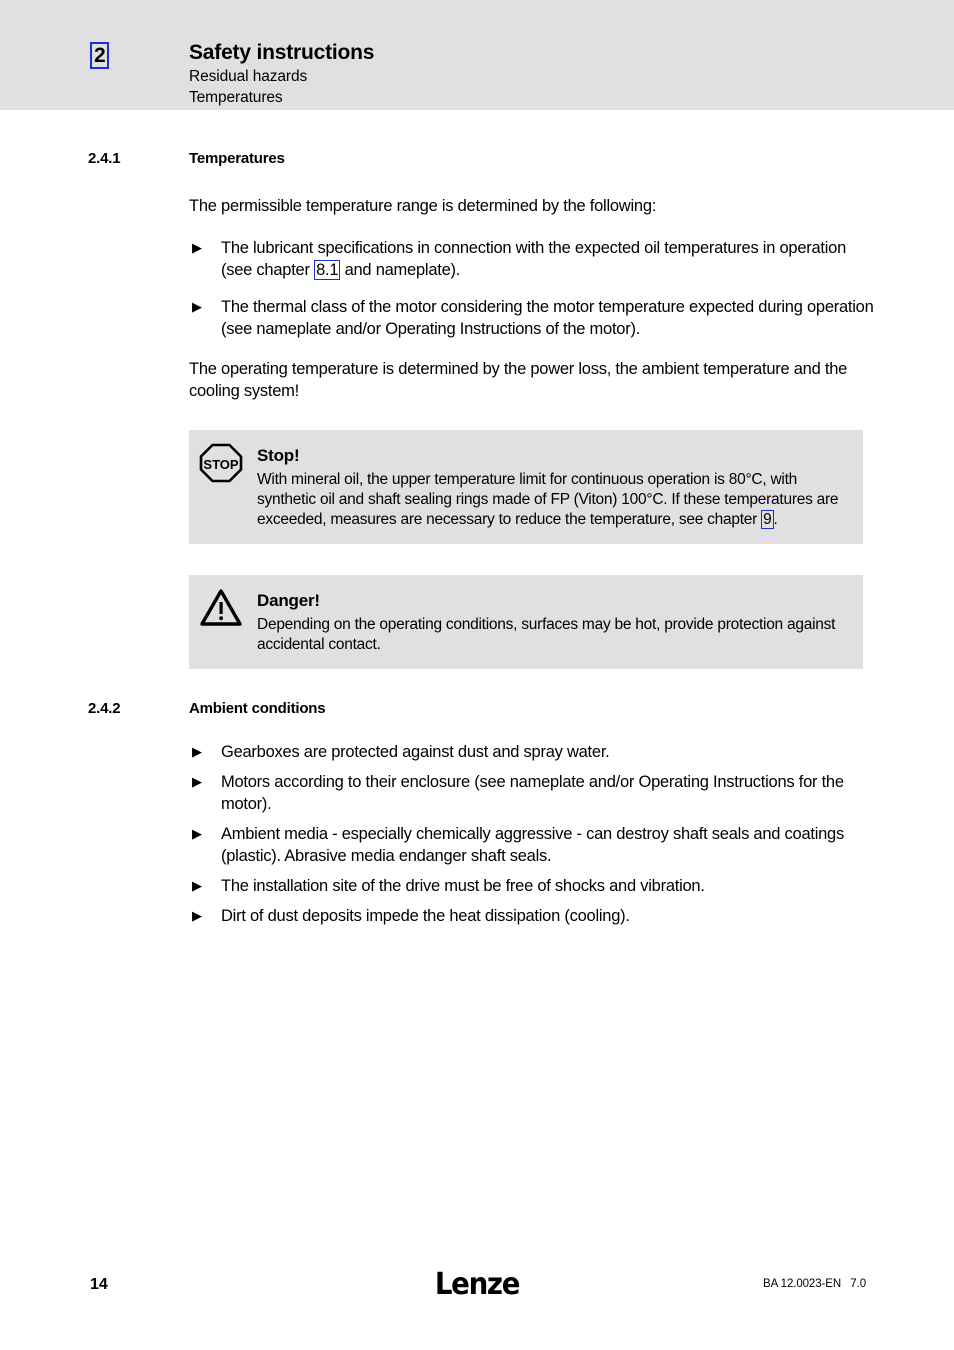  Describe the element at coordinates (278, 455) in the screenshot. I see `notice-title: Stop!` at that location.